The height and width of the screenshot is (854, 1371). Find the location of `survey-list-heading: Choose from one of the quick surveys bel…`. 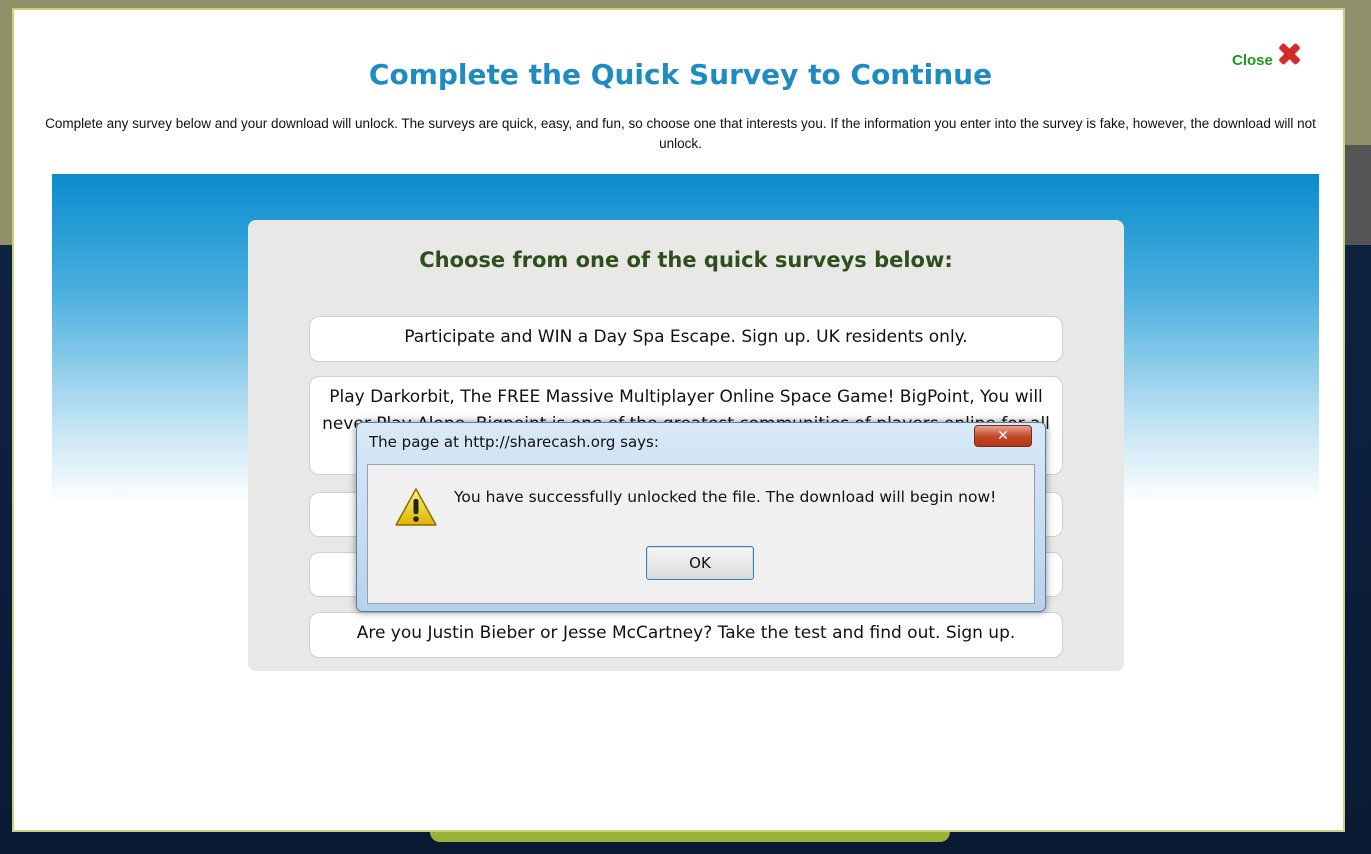

survey-list-heading: Choose from one of the quick surveys bel… is located at coordinates (686, 260).